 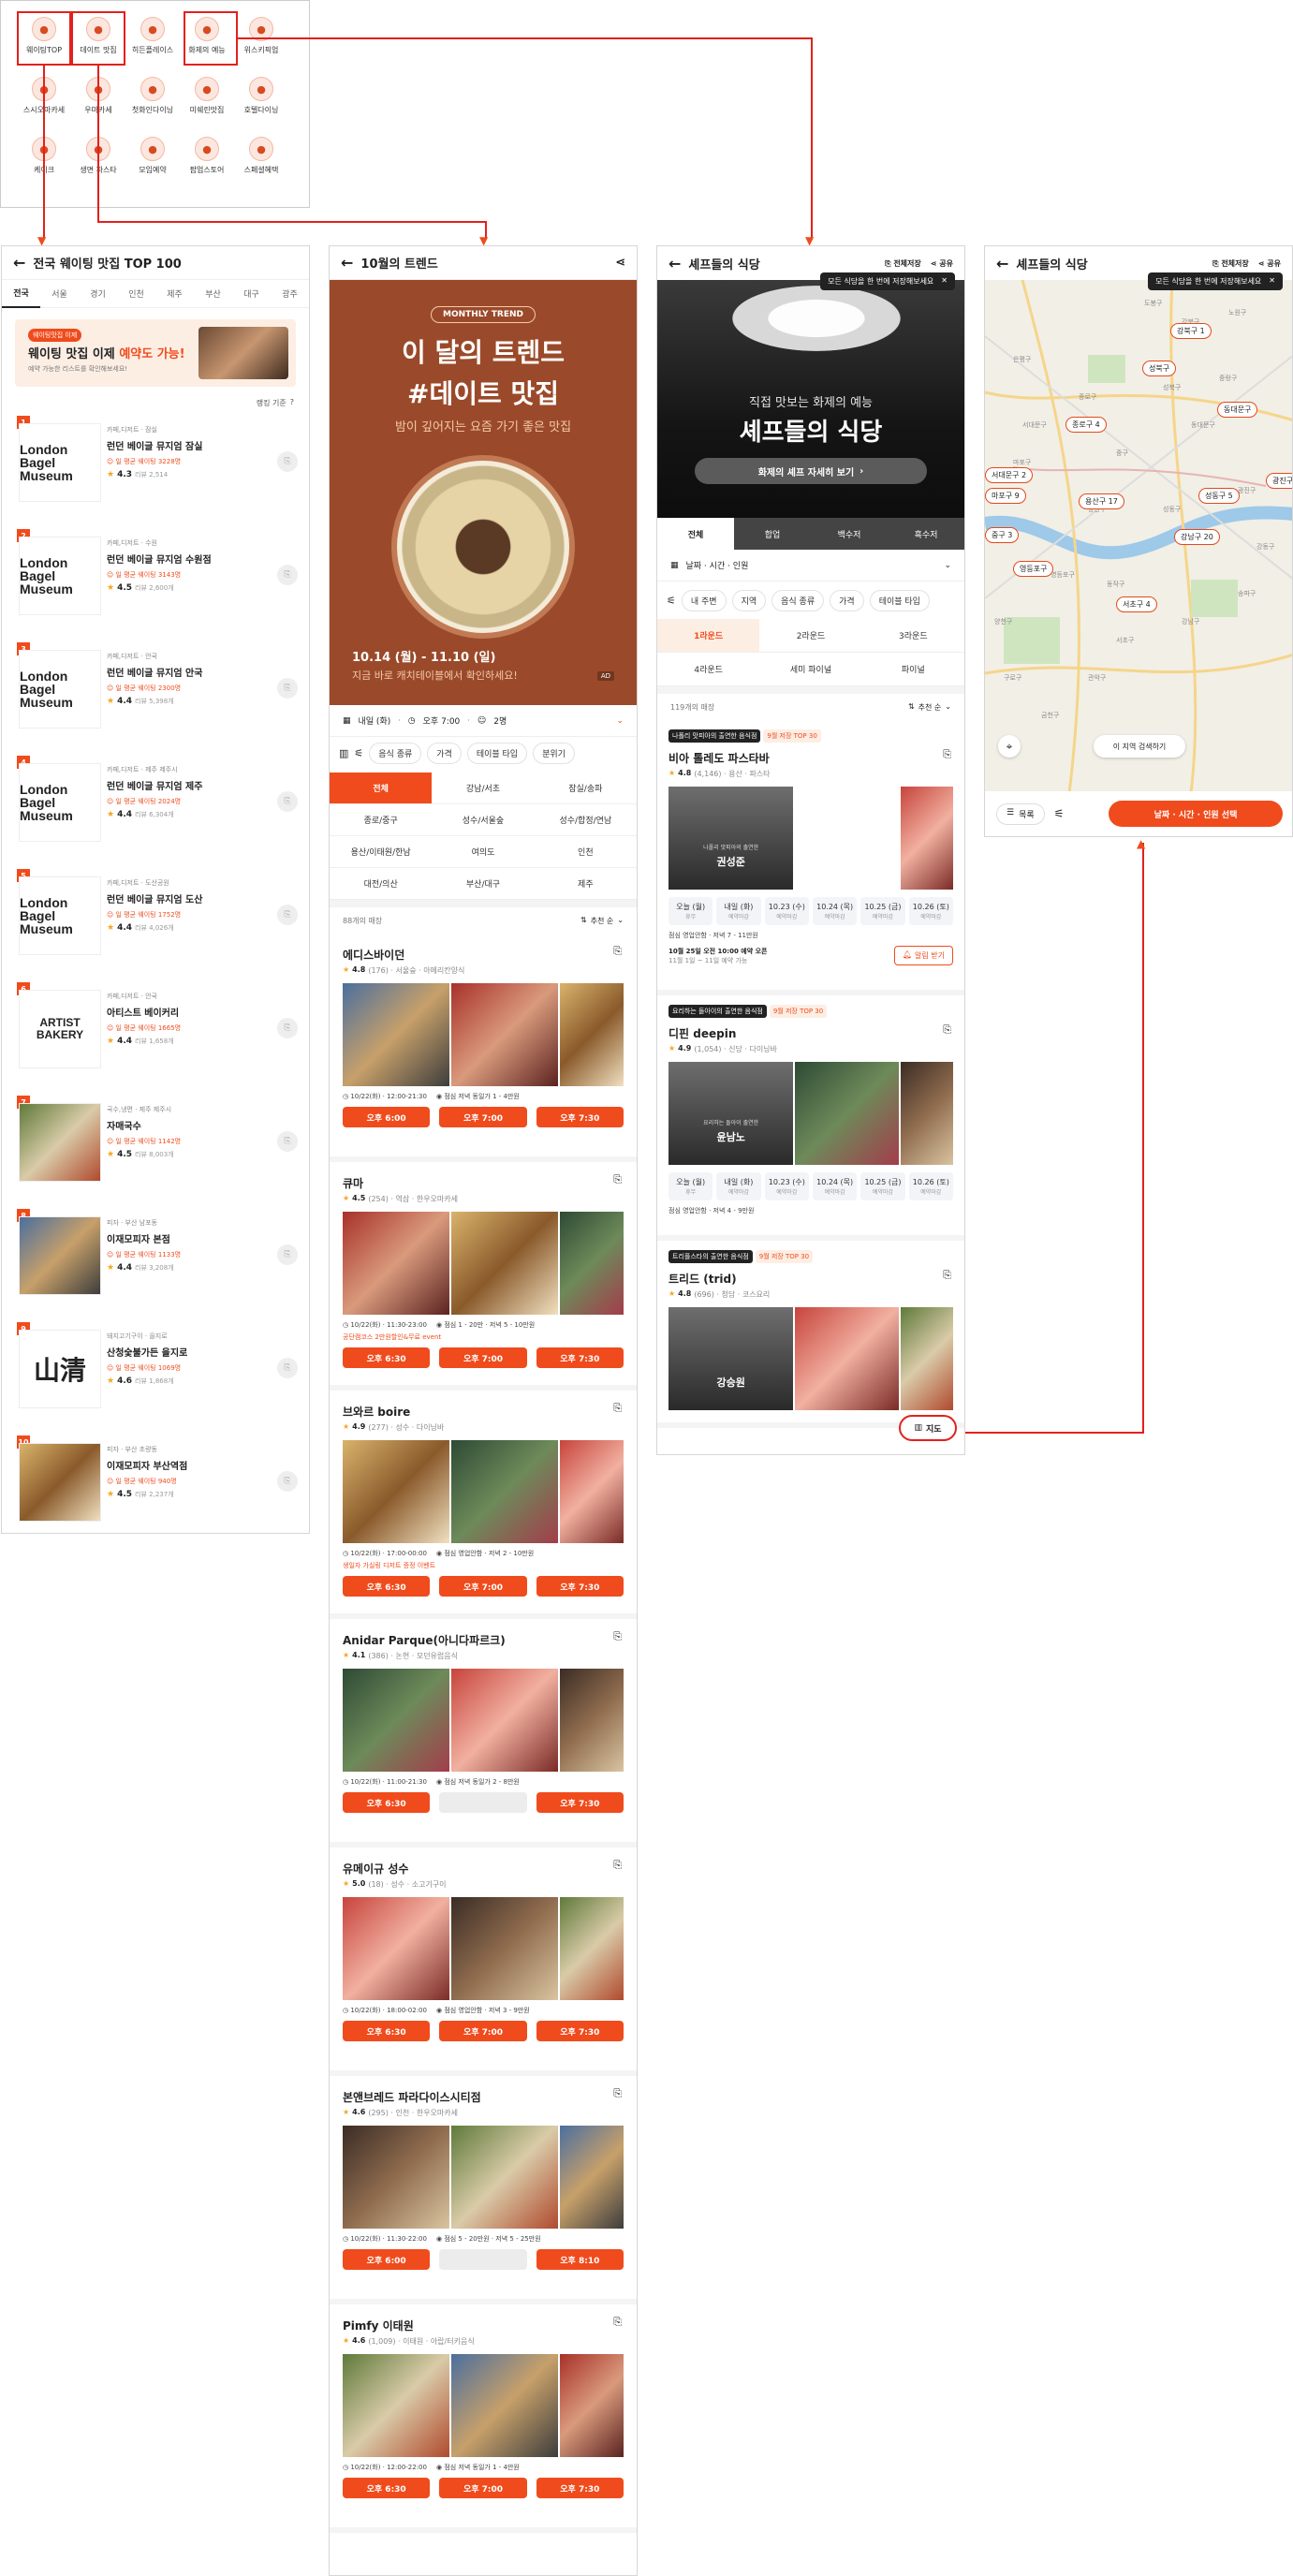 I want to click on map-pin: 서초구 4, so click(x=1136, y=604).